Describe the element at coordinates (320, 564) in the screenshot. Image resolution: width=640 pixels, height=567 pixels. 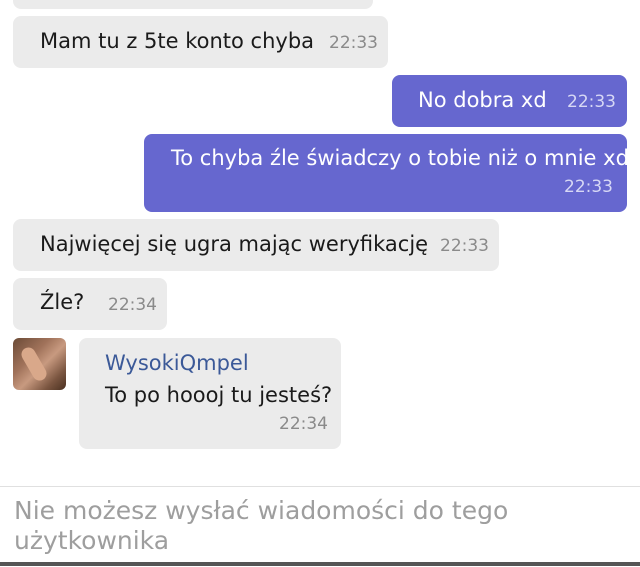
I see `composer-bottom-border` at that location.